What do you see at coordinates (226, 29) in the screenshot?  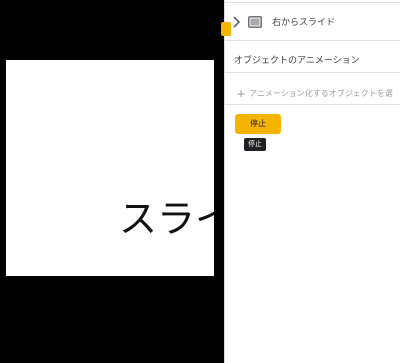 I see `drag-handle` at bounding box center [226, 29].